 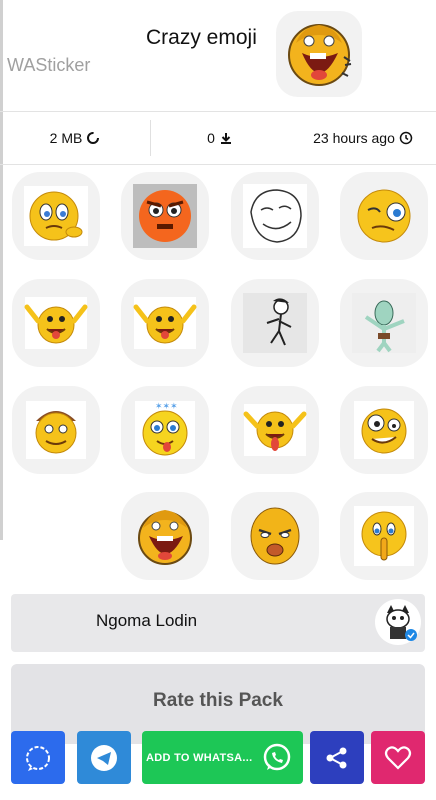 What do you see at coordinates (354, 138) in the screenshot?
I see `updated-value: 23 hours ago` at bounding box center [354, 138].